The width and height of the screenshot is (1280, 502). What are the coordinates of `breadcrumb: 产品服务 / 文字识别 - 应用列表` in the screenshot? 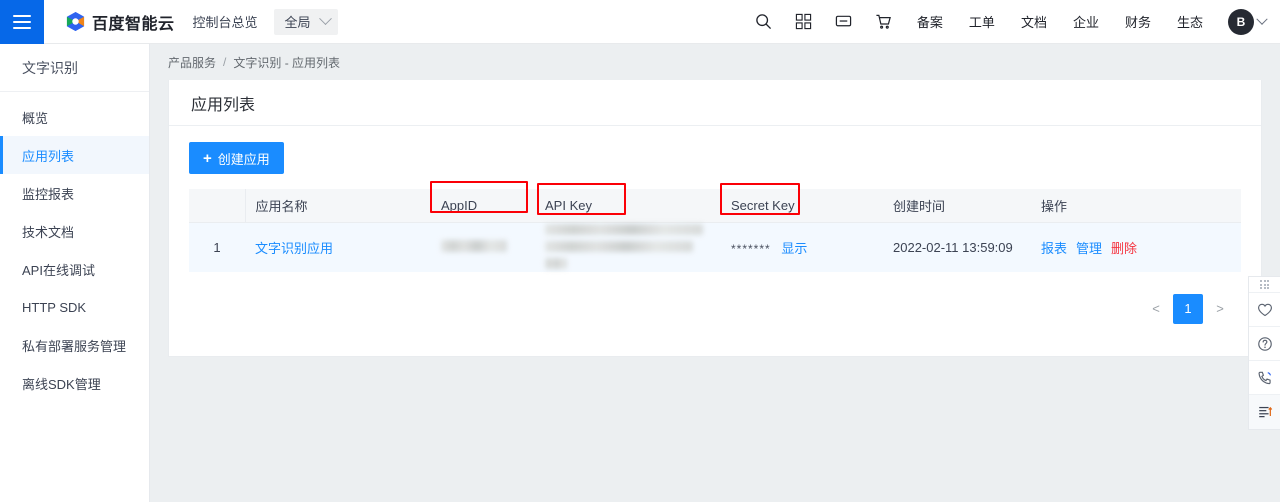 It's located at (715, 62).